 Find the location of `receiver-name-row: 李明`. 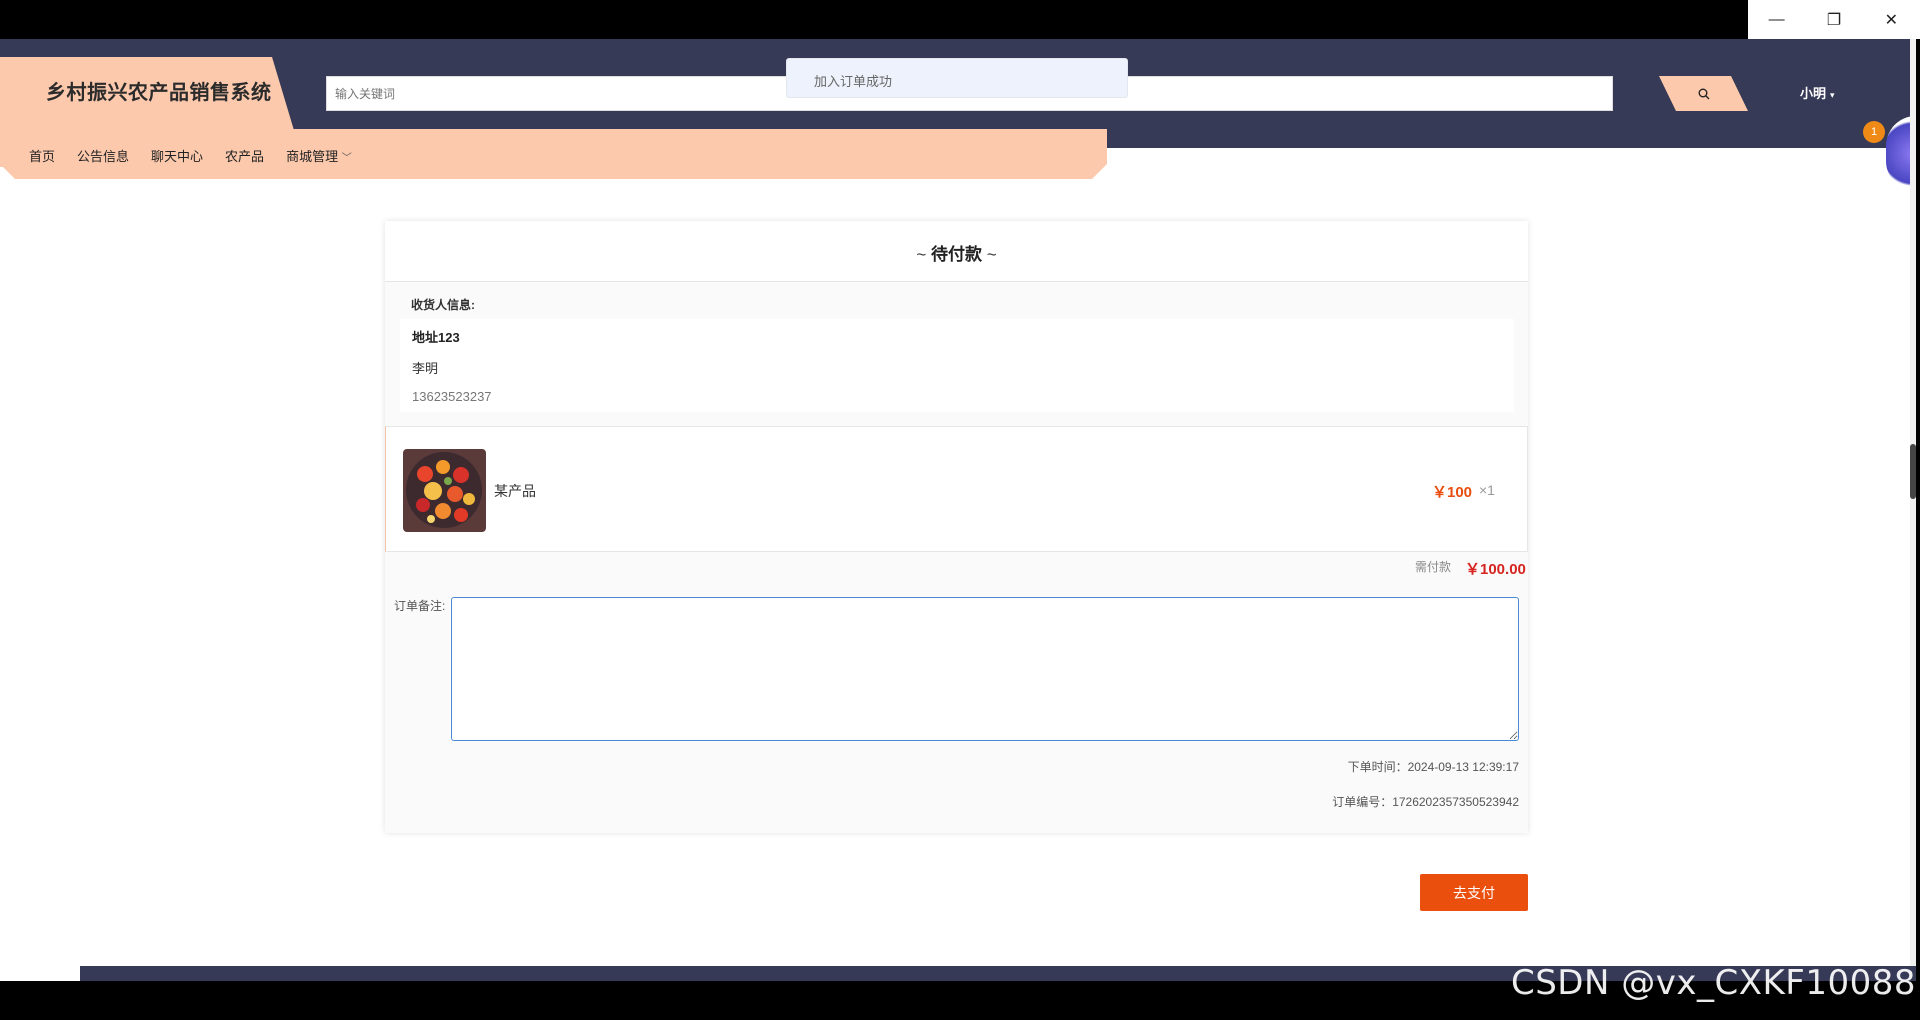

receiver-name-row: 李明 is located at coordinates (957, 365).